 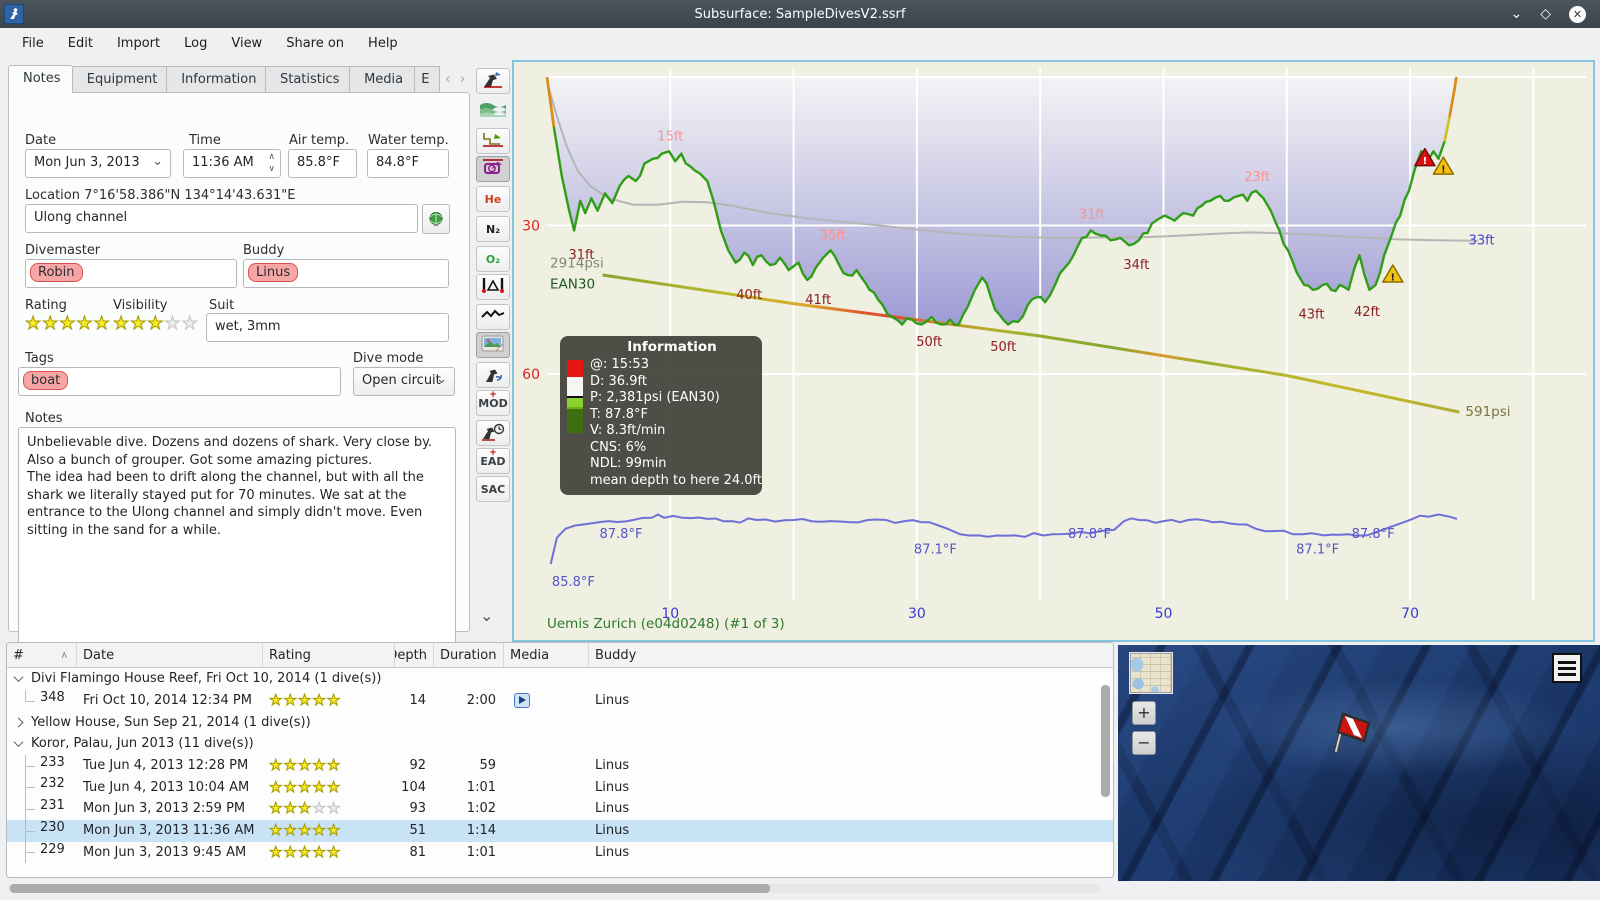 I want to click on dive-mode-combobox: Open circuit ⌄, so click(x=404, y=381).